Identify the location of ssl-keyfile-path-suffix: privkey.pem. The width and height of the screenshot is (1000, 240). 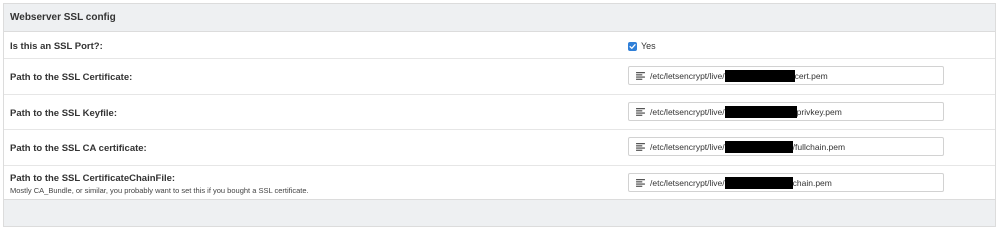
(819, 111).